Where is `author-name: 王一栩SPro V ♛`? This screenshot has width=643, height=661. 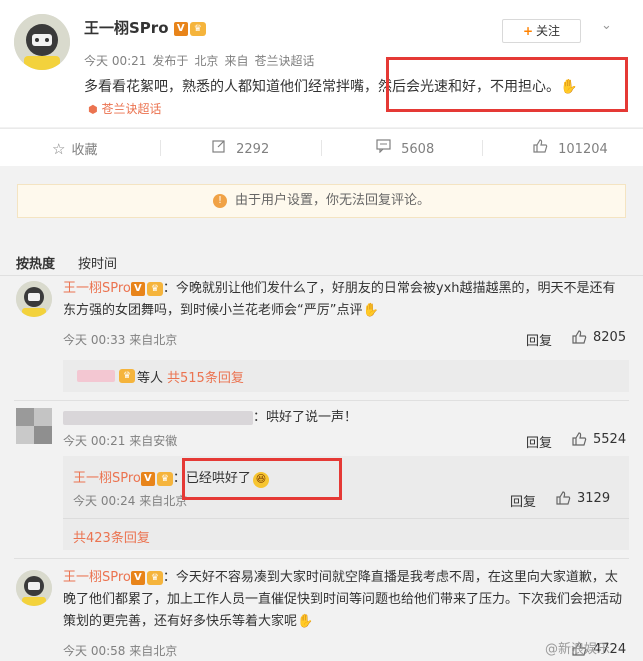
author-name: 王一栩SPro V ♛ is located at coordinates (145, 27).